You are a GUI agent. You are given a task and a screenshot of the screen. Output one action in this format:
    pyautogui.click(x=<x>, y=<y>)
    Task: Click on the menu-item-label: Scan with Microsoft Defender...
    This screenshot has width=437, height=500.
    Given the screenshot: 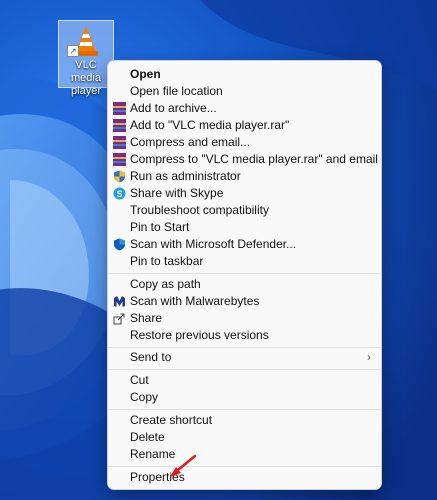 What is the action you would take?
    pyautogui.click(x=213, y=244)
    